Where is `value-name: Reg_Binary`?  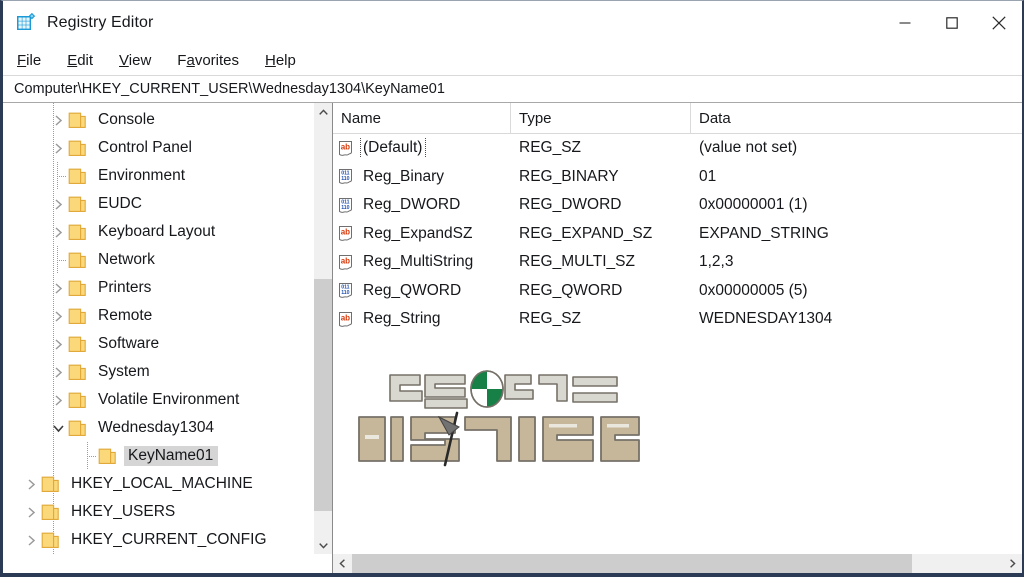
value-name: Reg_Binary is located at coordinates (403, 176).